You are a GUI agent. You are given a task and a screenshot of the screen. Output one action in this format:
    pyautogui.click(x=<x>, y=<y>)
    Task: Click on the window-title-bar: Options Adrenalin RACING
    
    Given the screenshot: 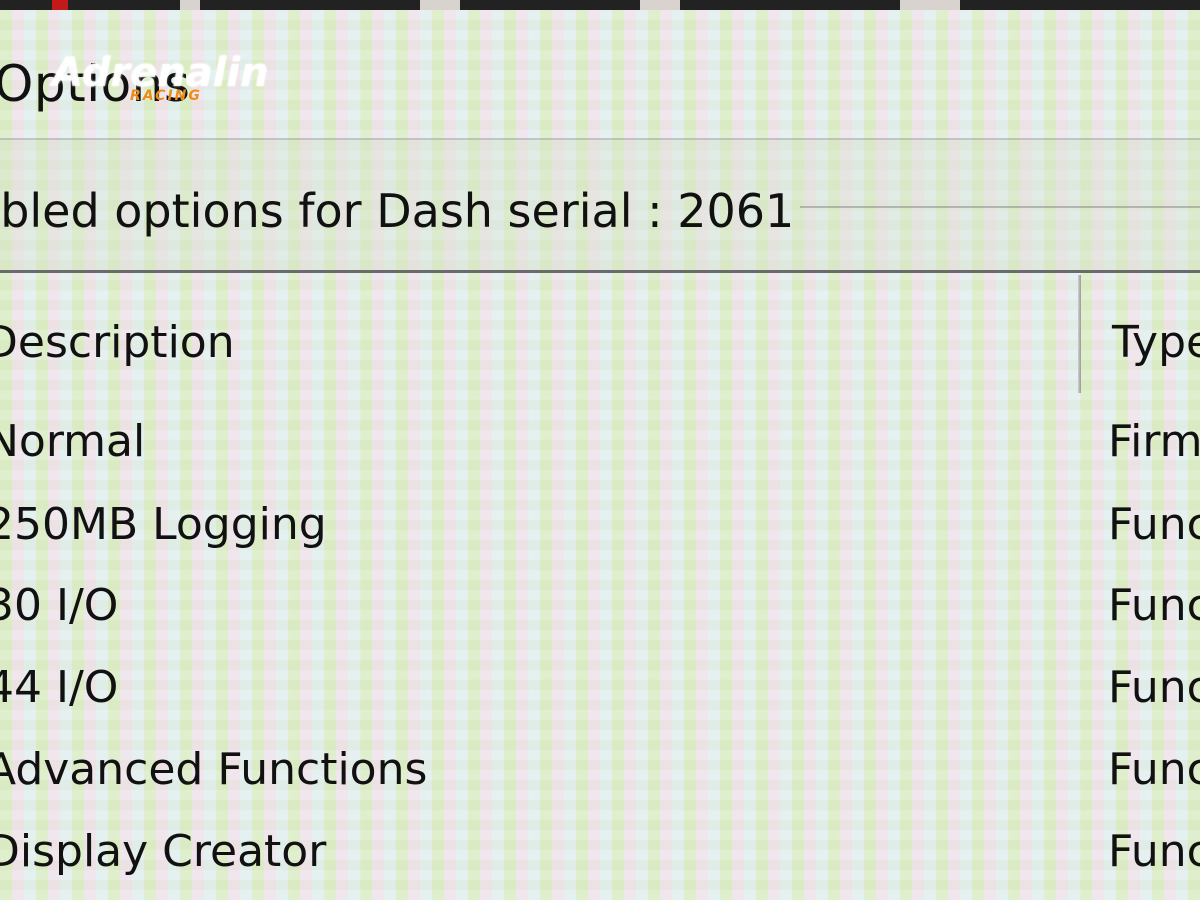 What is the action you would take?
    pyautogui.click(x=600, y=75)
    